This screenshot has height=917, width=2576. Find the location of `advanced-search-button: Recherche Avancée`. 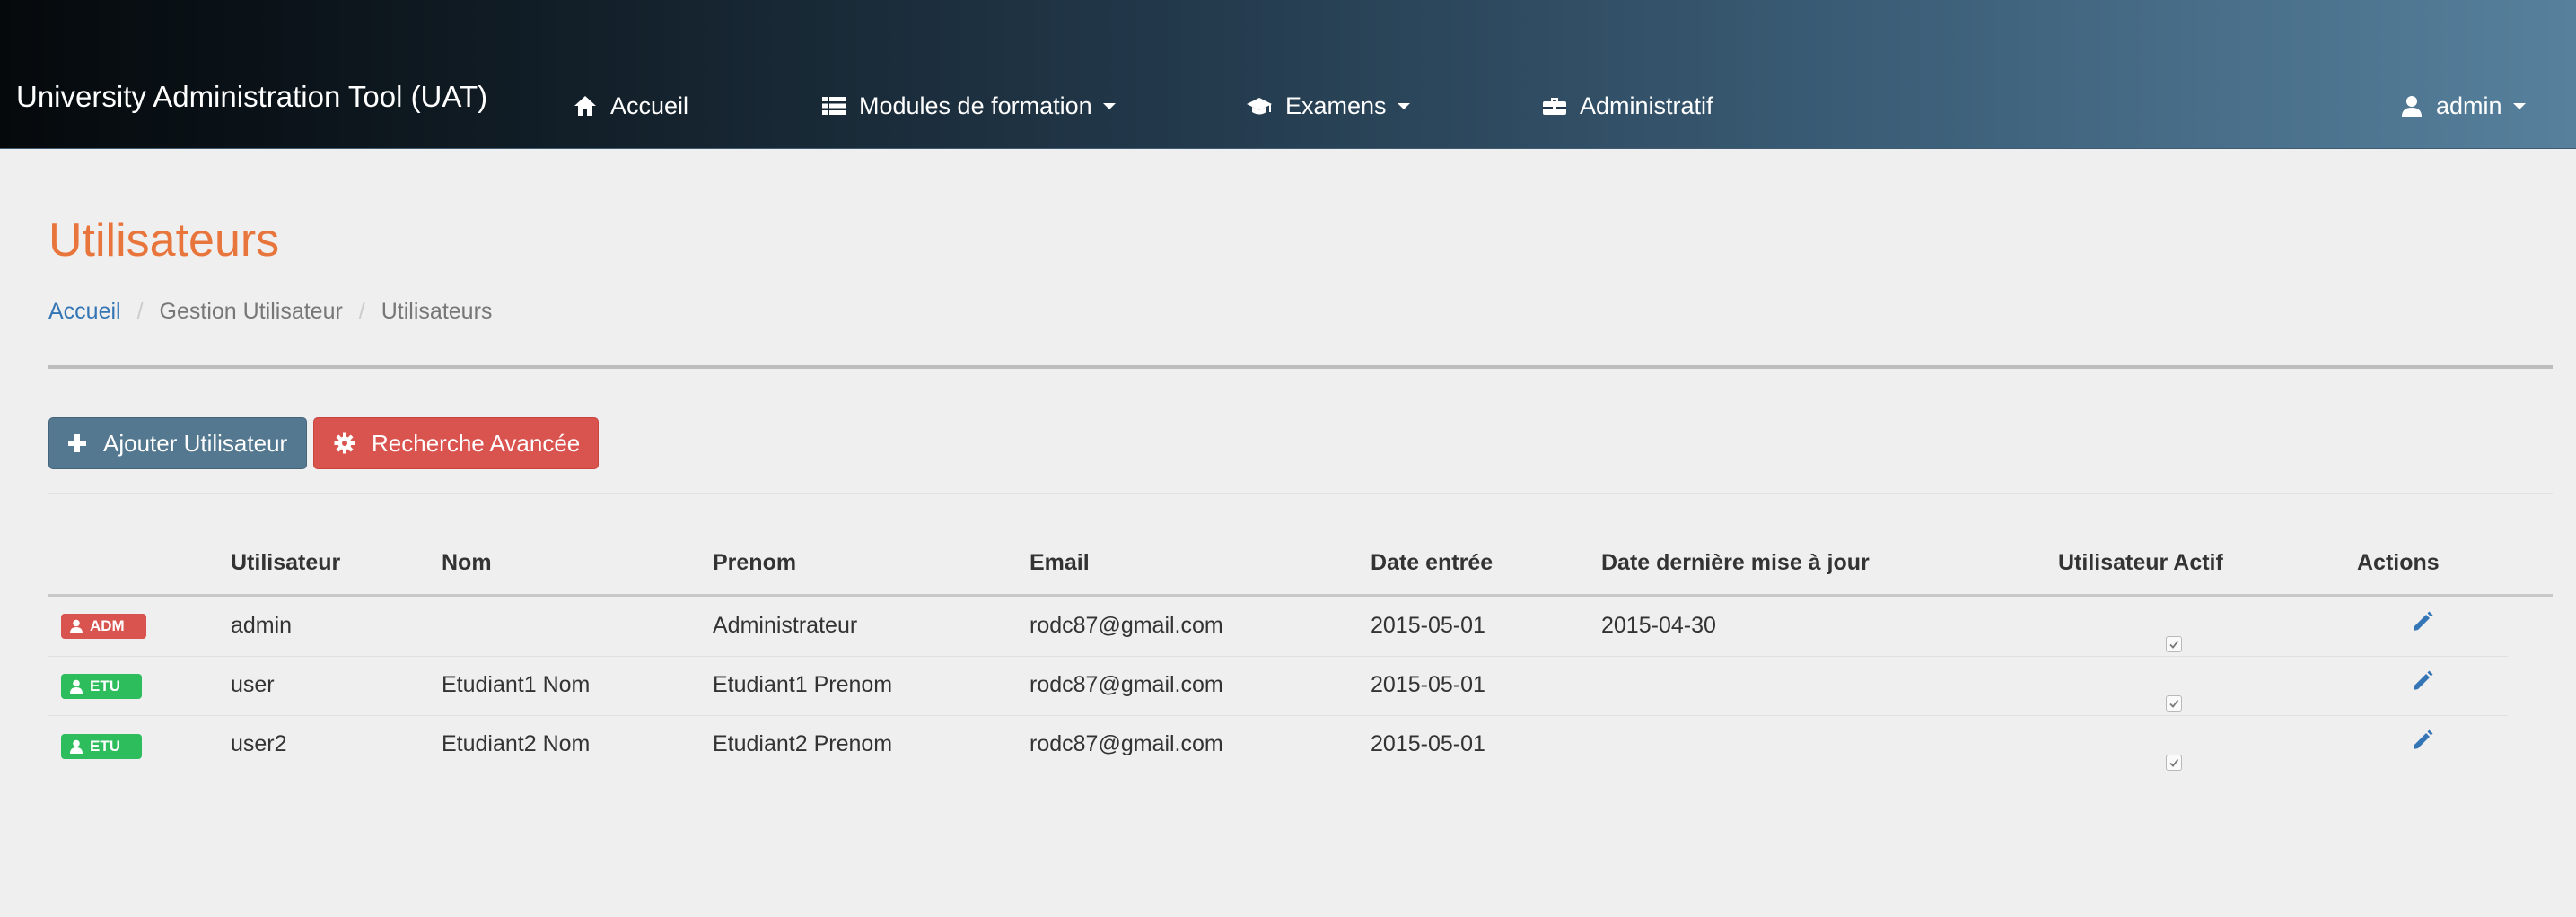

advanced-search-button: Recherche Avancée is located at coordinates (456, 443).